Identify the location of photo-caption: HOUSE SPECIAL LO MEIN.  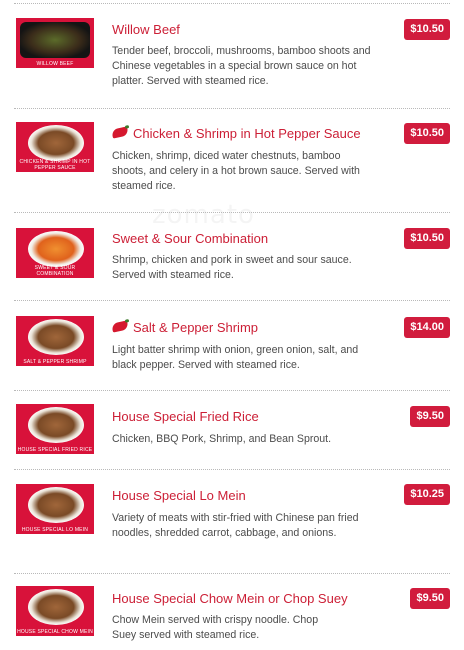
(55, 530).